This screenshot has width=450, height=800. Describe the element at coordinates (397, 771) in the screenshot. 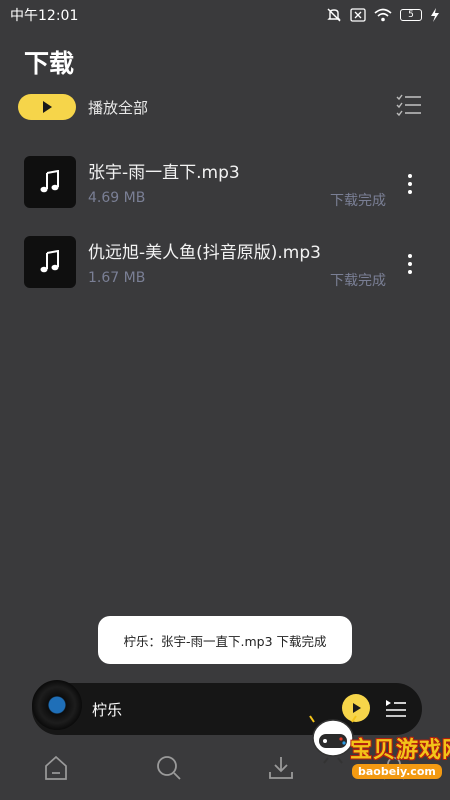

I see `watermark-url: baobeiy.com` at that location.